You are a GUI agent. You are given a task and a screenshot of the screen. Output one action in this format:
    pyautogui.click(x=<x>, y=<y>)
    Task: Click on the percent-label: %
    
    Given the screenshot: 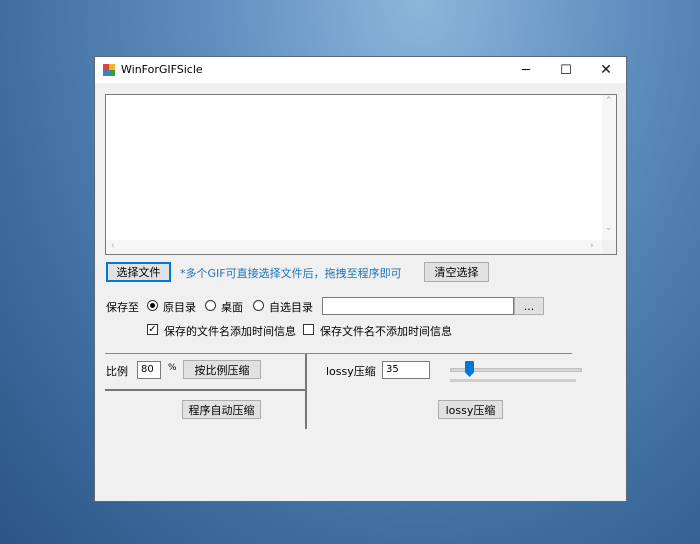 What is the action you would take?
    pyautogui.click(x=172, y=368)
    